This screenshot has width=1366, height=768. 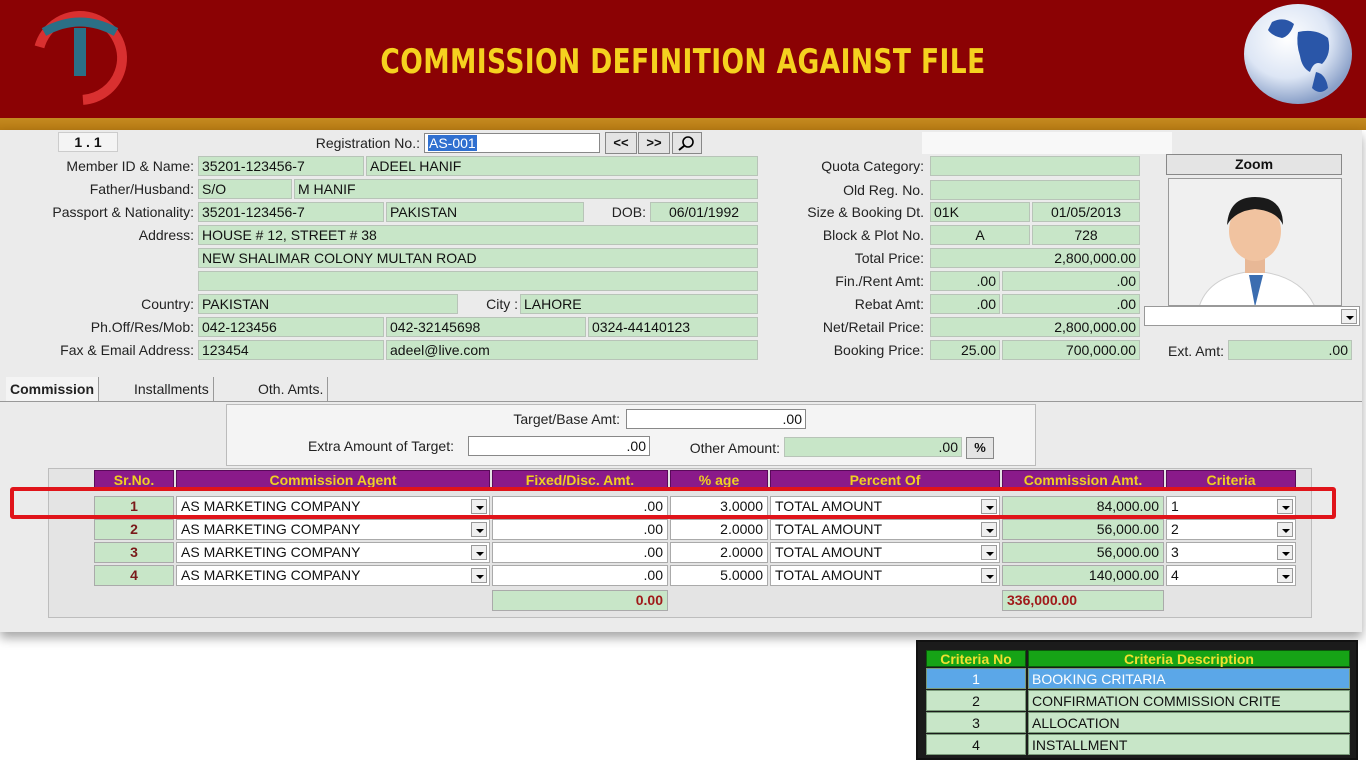 I want to click on net-price-field: 2,800,000.00, so click(x=1035, y=327).